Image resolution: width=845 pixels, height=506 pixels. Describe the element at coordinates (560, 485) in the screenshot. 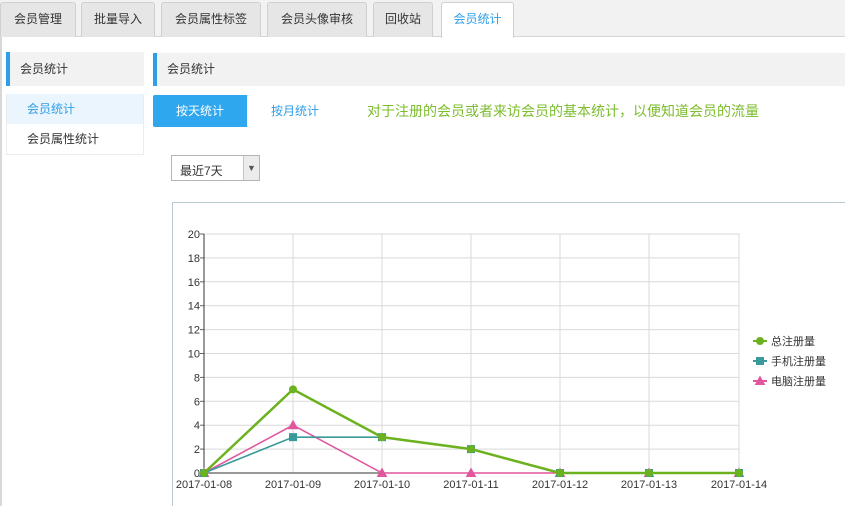

I see `x-tick-label: 2017-01-12` at that location.